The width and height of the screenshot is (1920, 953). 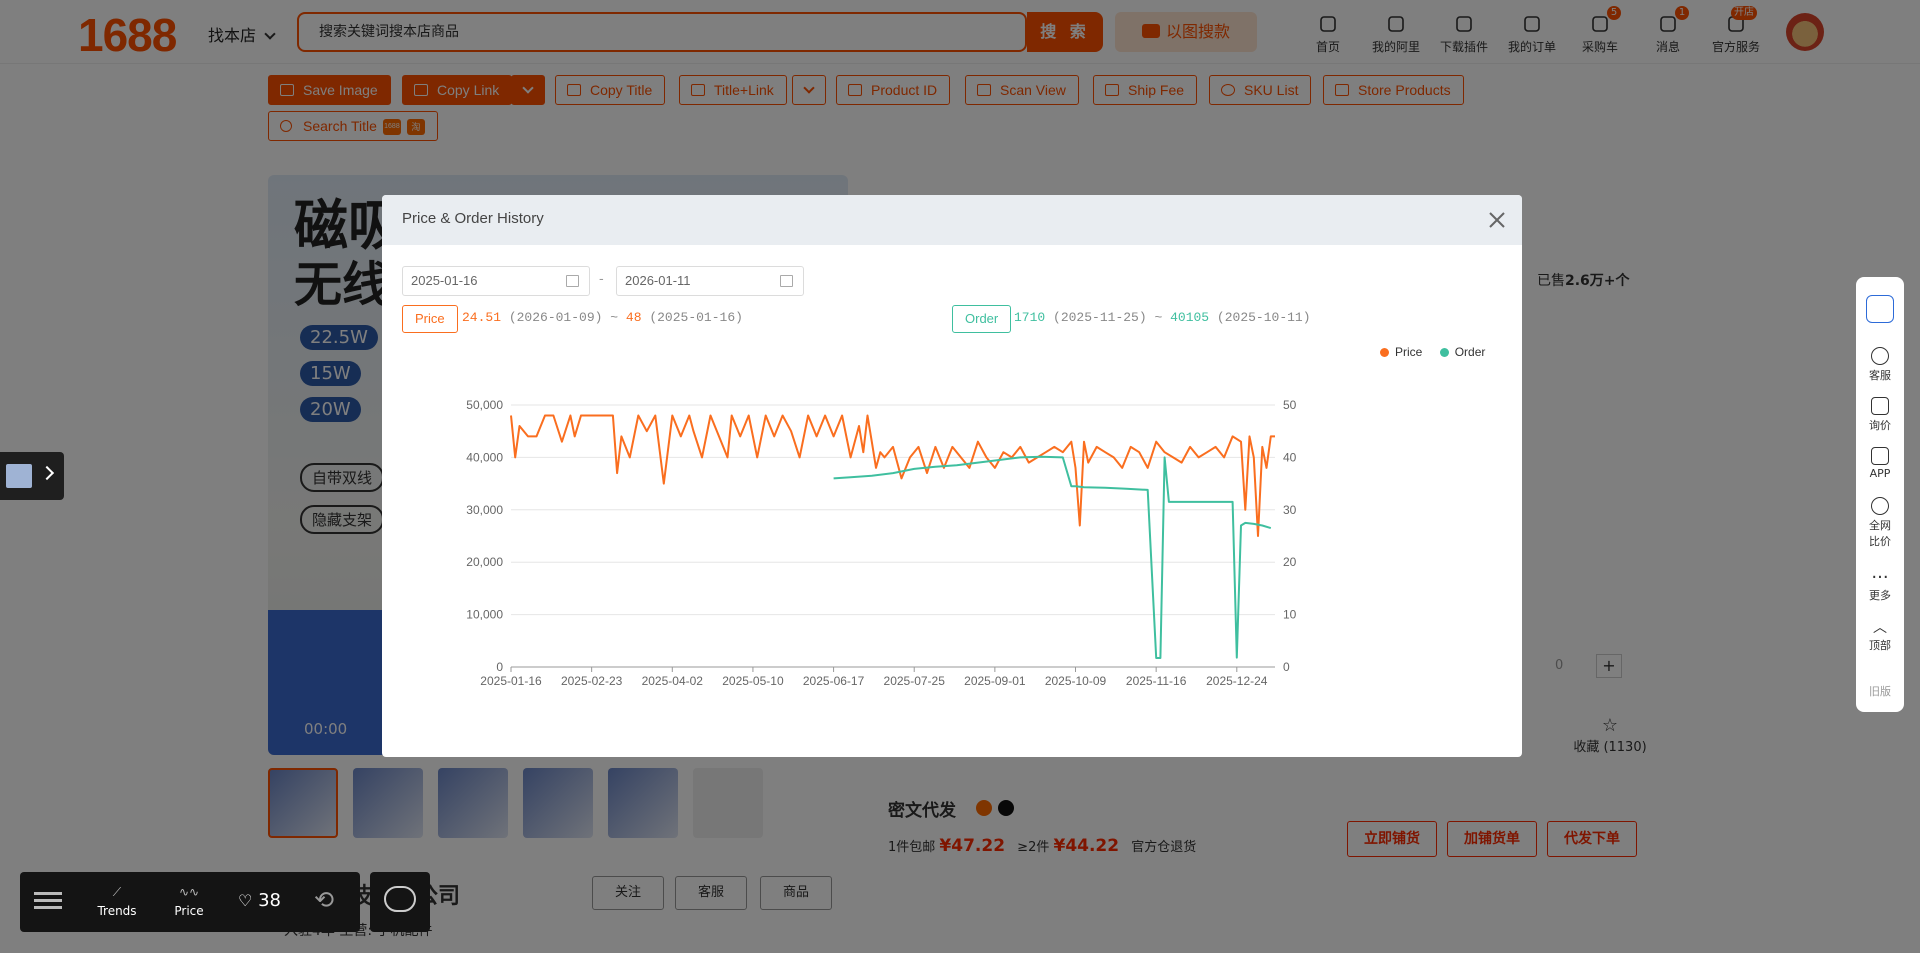 I want to click on left-float-panel, so click(x=32, y=476).